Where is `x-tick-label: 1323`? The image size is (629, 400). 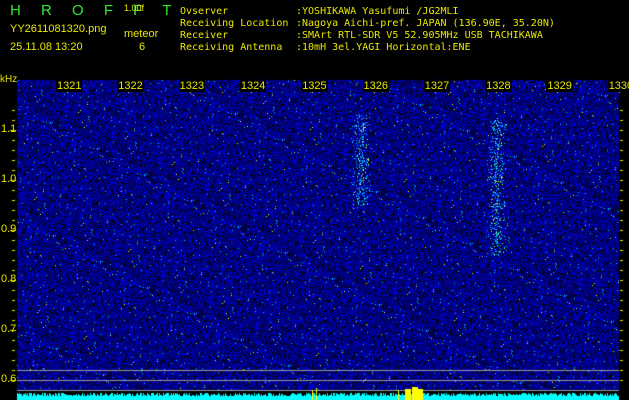 x-tick-label: 1323 is located at coordinates (192, 86).